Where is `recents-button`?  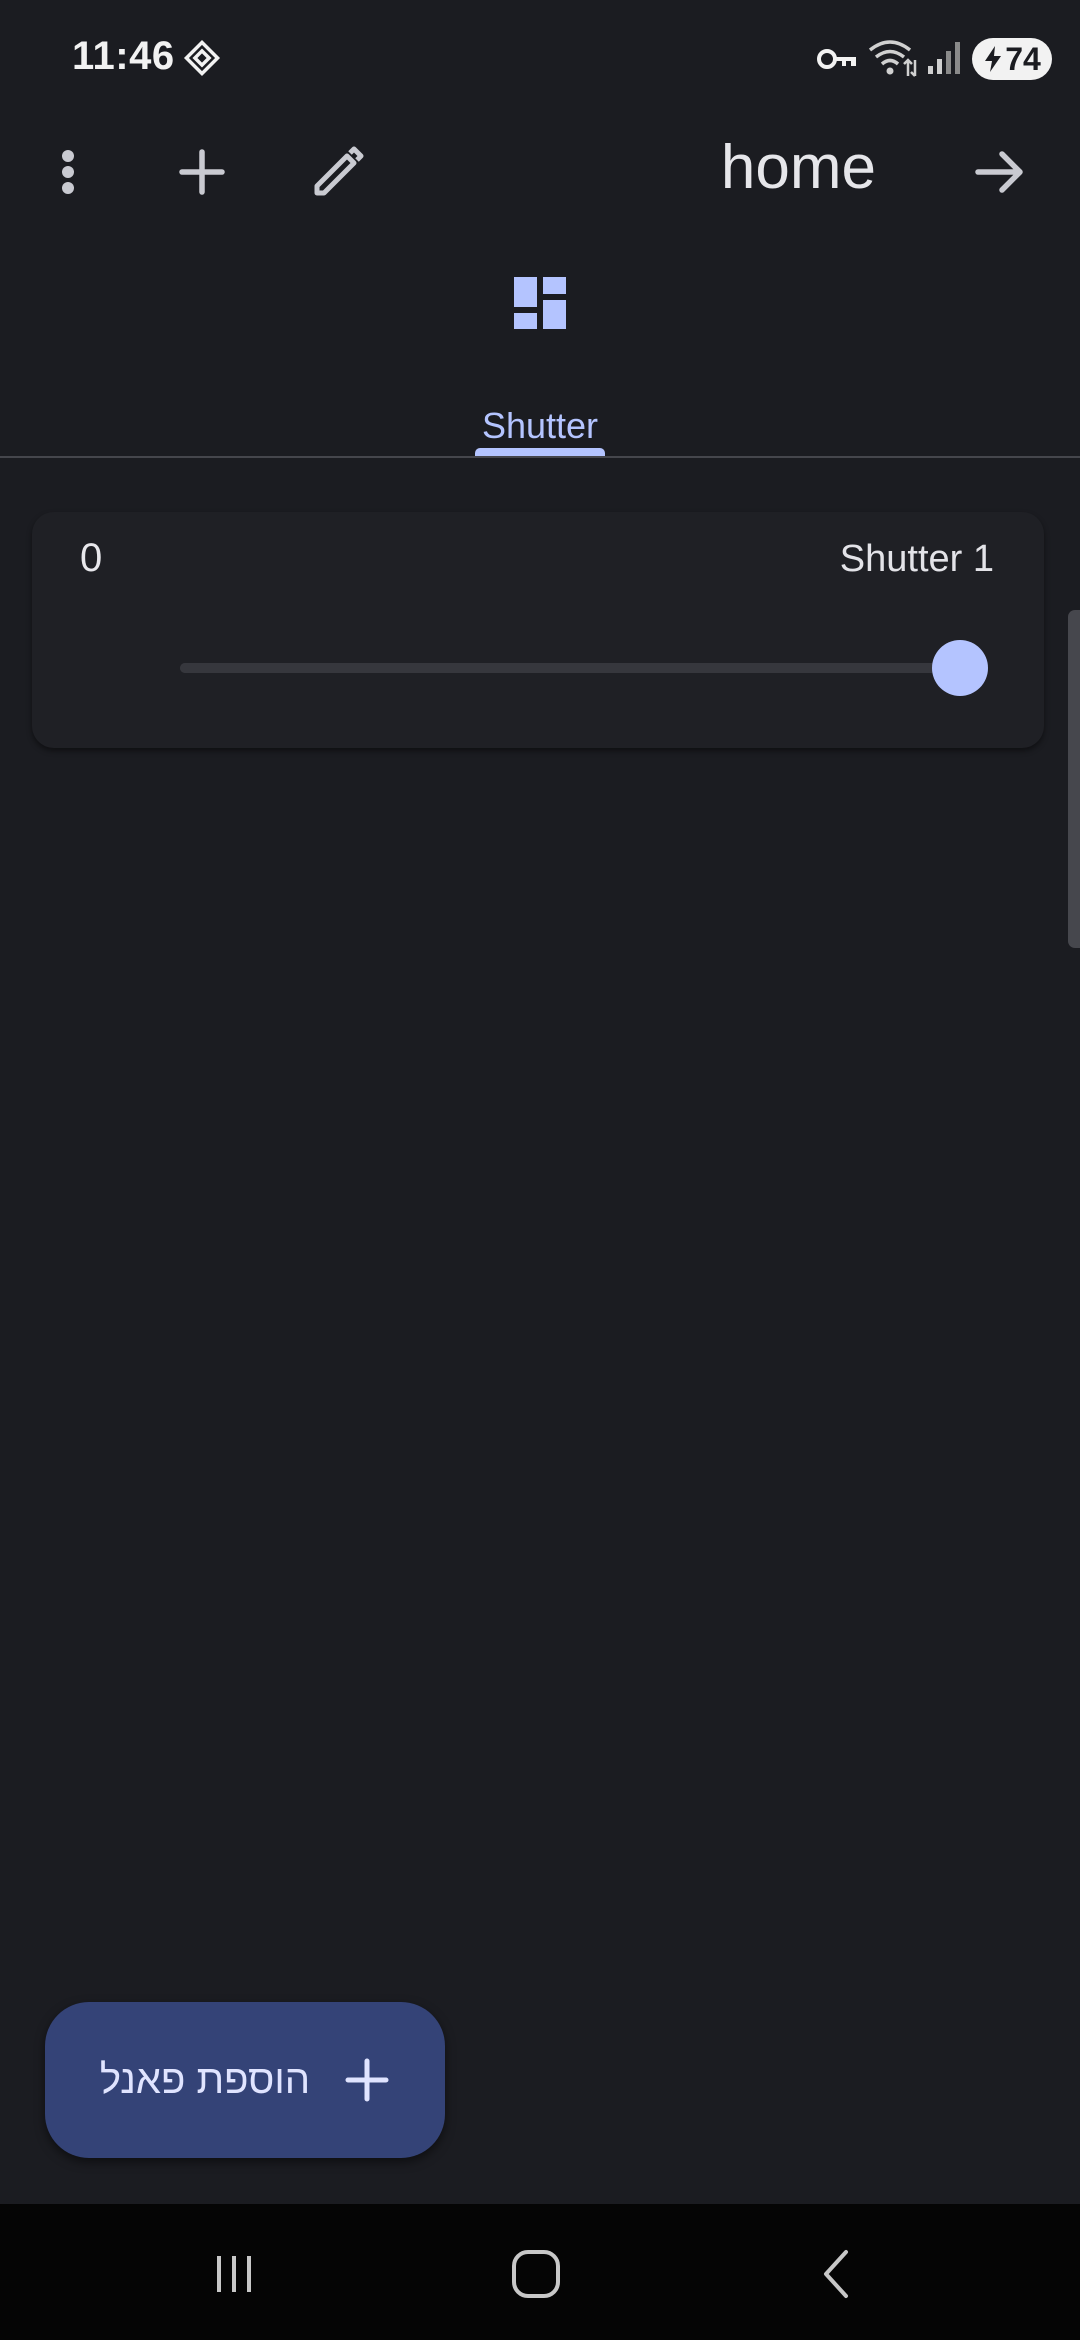 recents-button is located at coordinates (234, 2274).